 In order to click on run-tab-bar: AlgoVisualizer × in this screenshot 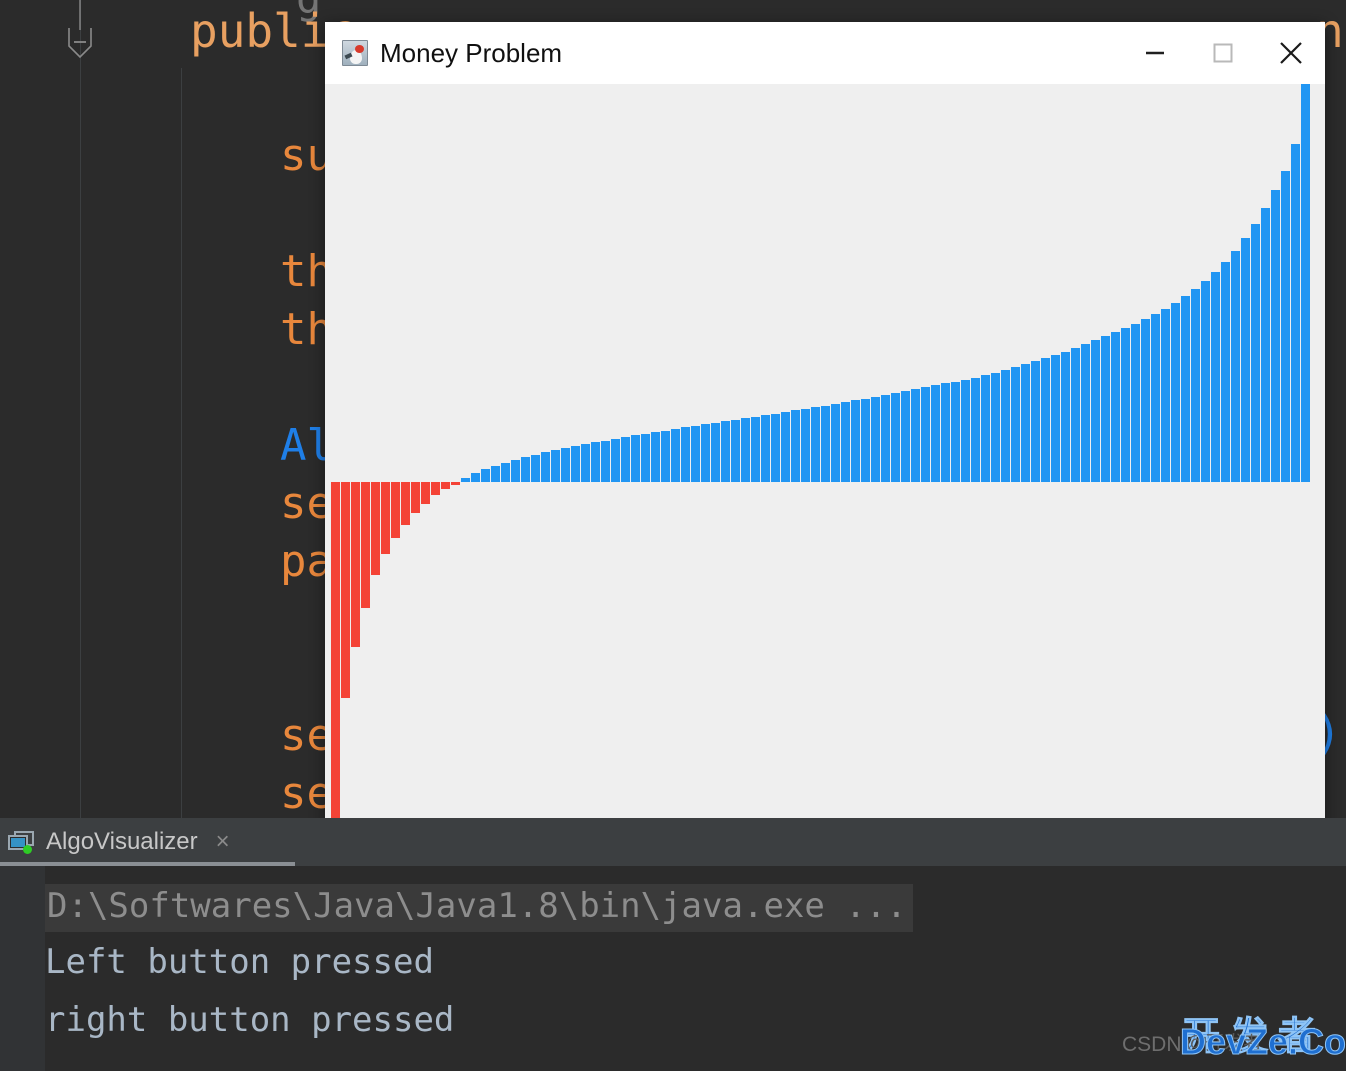, I will do `click(673, 842)`.